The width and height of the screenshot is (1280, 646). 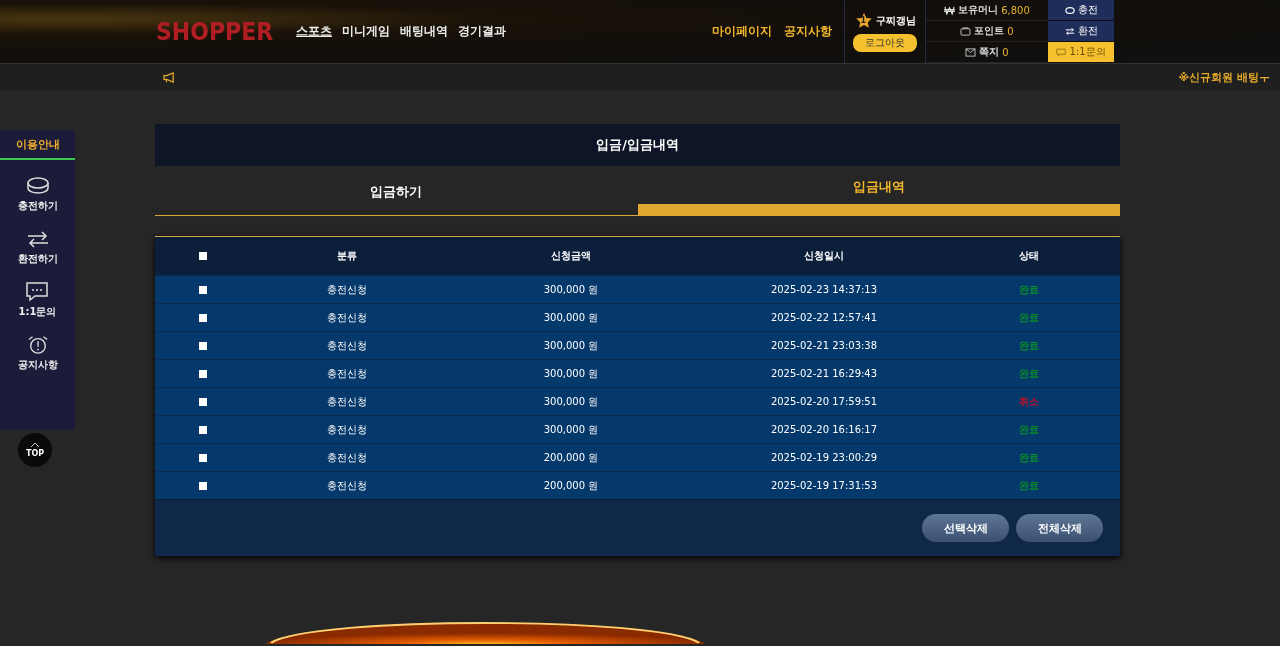 I want to click on delete-button: 선택삭제, so click(x=965, y=528).